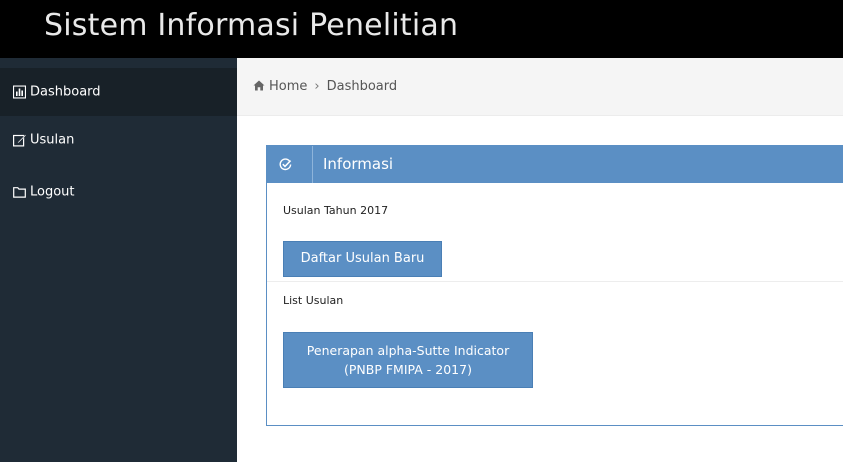  Describe the element at coordinates (313, 300) in the screenshot. I see `list-label: List Usulan` at that location.